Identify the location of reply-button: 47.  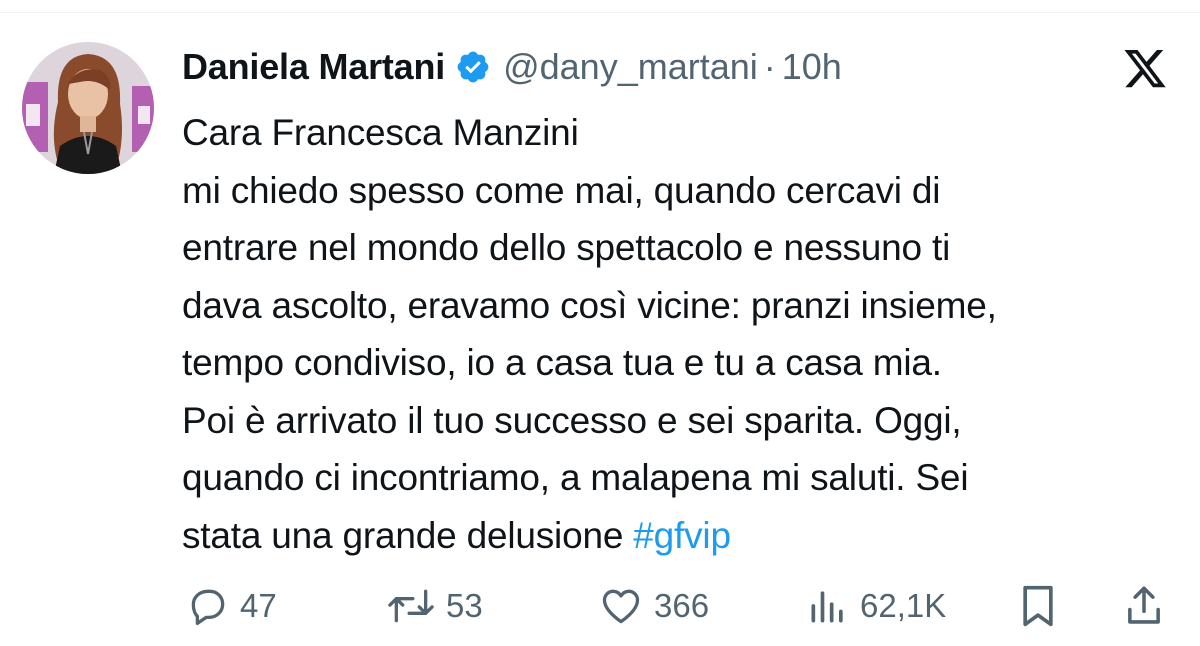
(231, 606).